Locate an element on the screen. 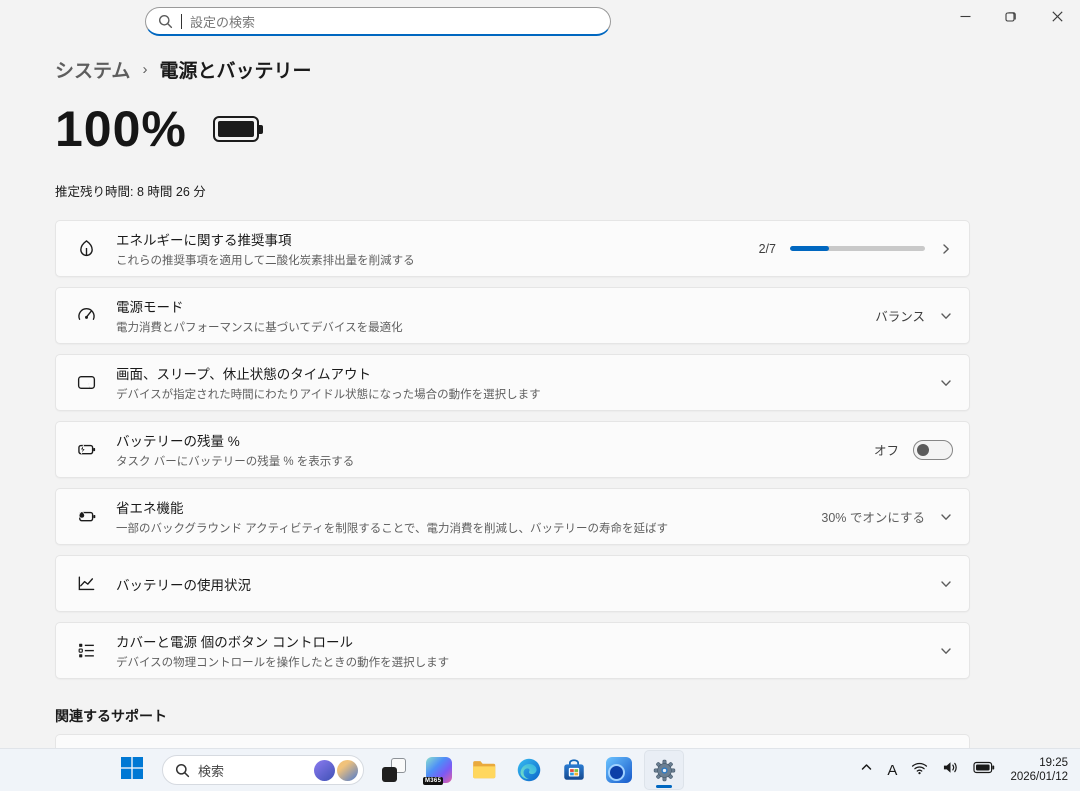  chevron-right-icon is located at coordinates (946, 249).